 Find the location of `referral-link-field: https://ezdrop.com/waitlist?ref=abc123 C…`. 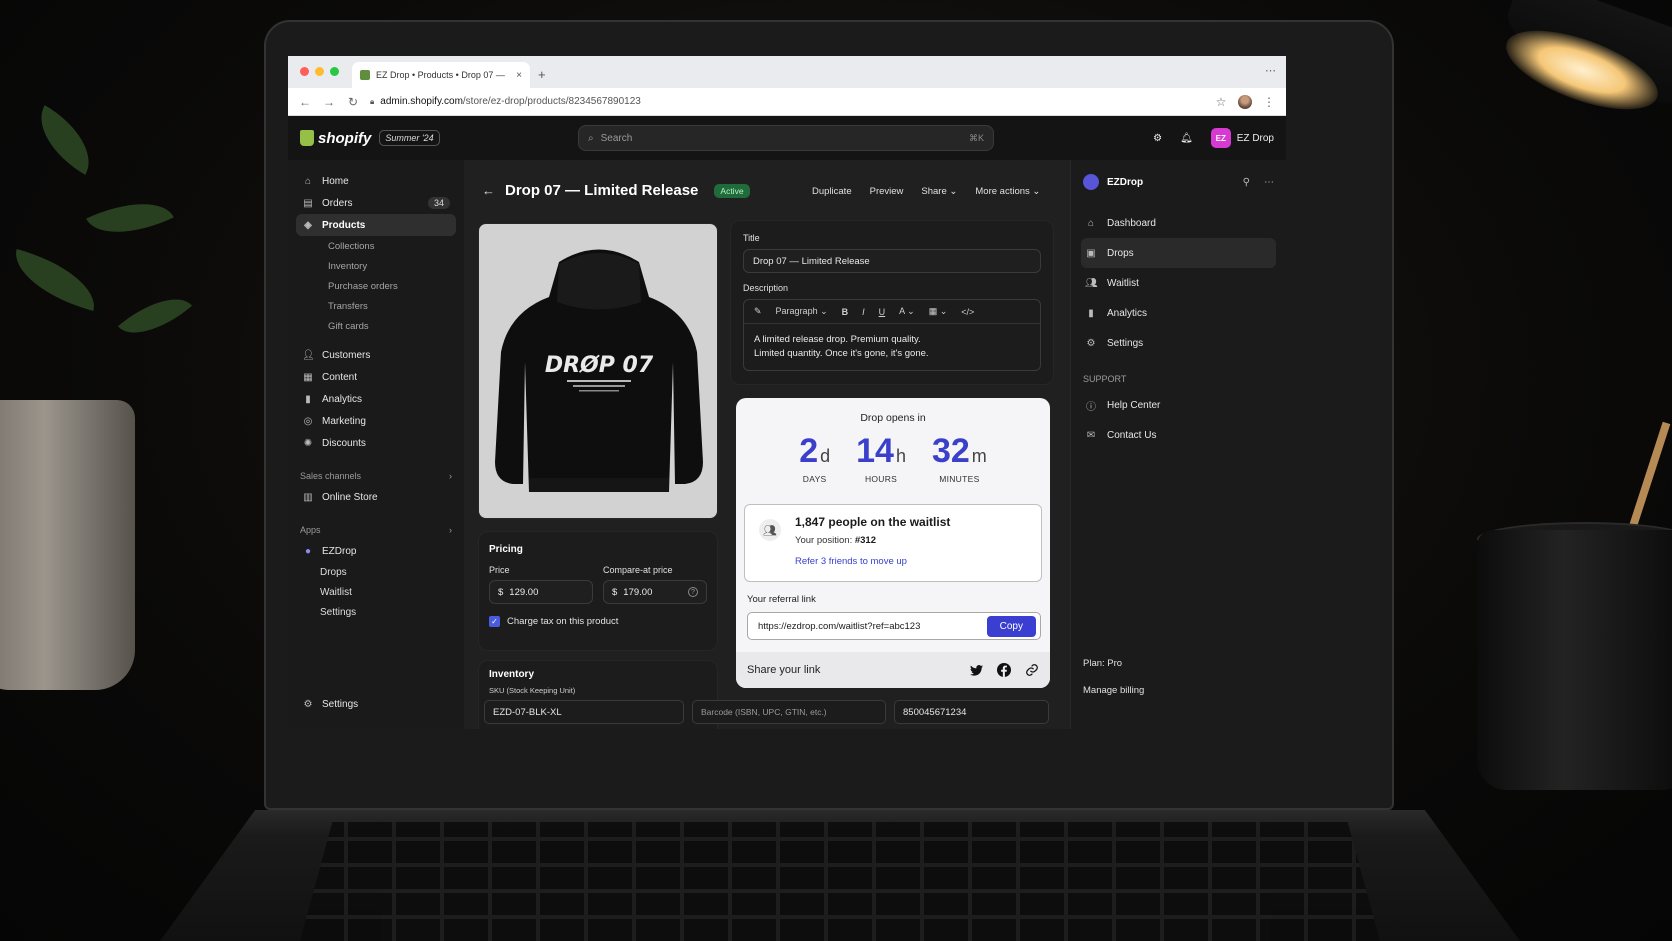

referral-link-field: https://ezdrop.com/waitlist?ref=abc123 C… is located at coordinates (894, 626).